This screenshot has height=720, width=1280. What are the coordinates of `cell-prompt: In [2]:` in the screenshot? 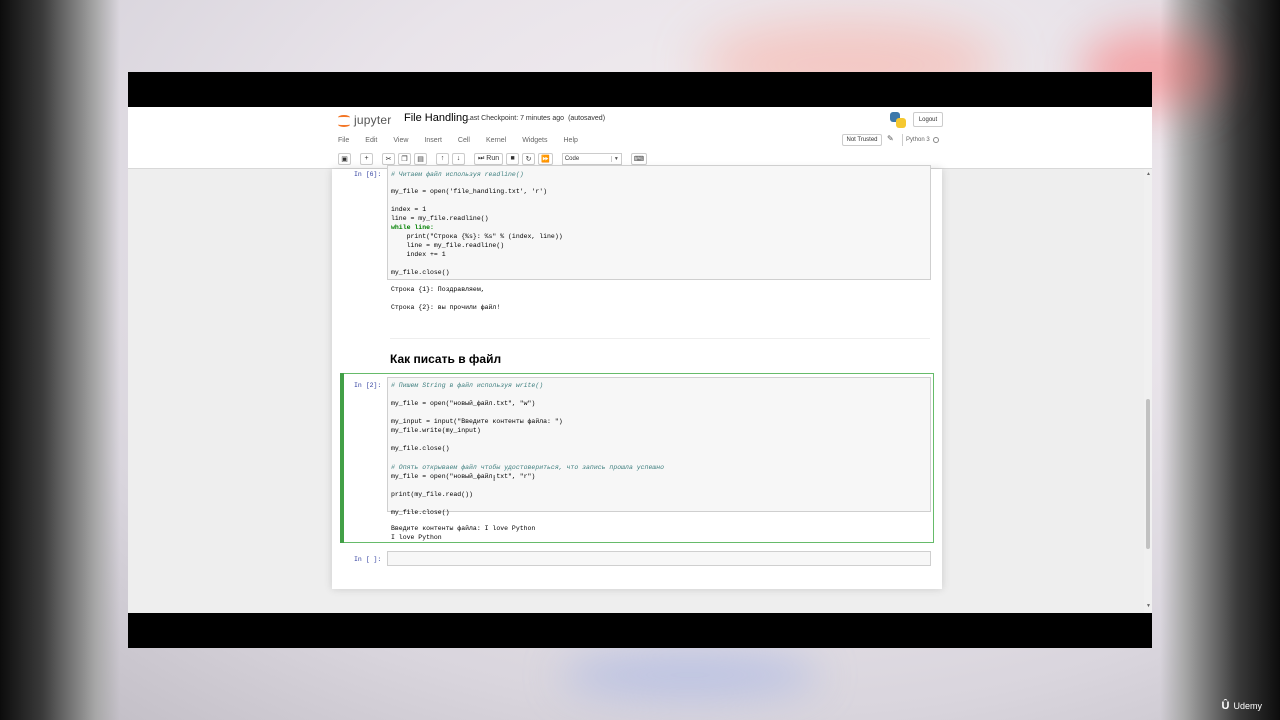 It's located at (368, 385).